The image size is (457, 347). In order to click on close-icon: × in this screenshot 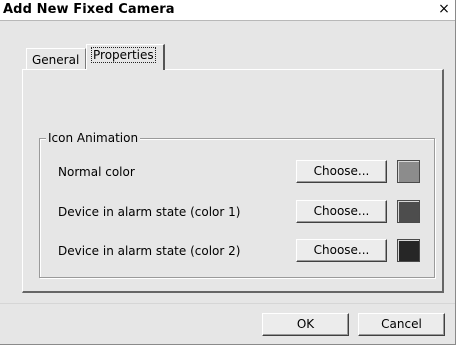, I will do `click(444, 9)`.